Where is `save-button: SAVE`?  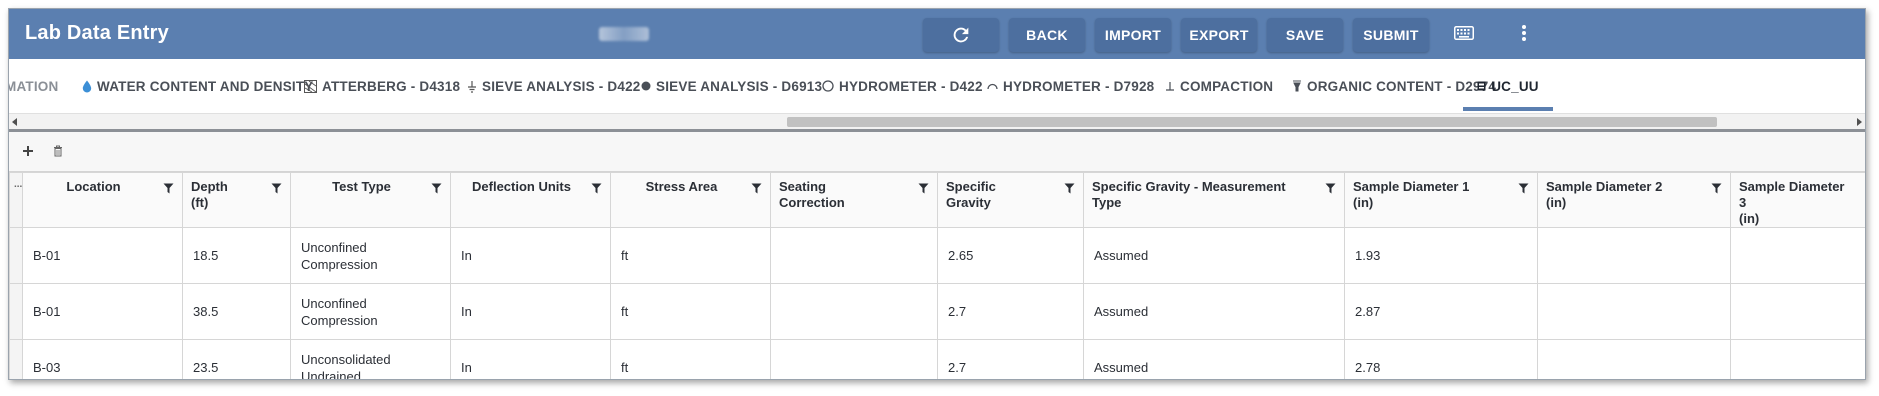
save-button: SAVE is located at coordinates (1305, 35).